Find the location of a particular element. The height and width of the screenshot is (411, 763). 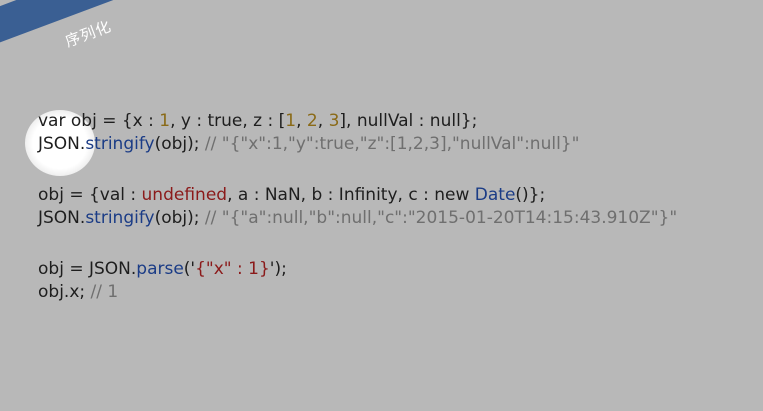

keyword: undefined is located at coordinates (184, 195).